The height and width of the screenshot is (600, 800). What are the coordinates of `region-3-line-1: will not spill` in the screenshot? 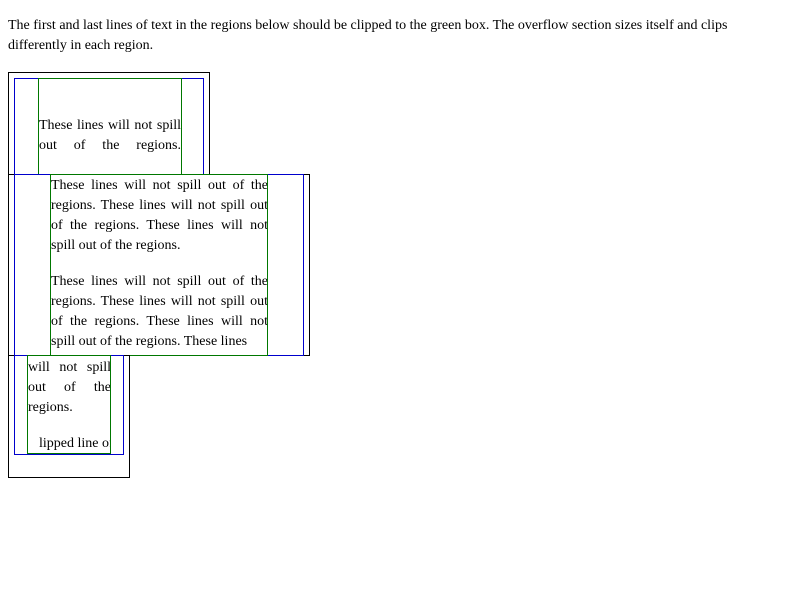 It's located at (69, 367).